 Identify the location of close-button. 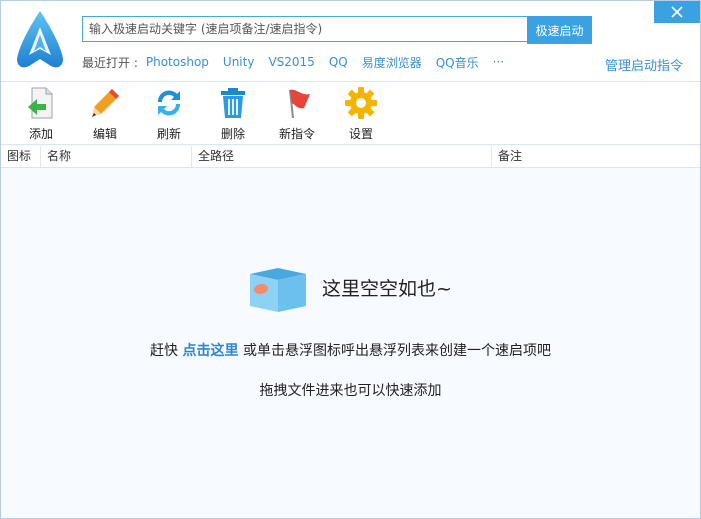
(677, 12).